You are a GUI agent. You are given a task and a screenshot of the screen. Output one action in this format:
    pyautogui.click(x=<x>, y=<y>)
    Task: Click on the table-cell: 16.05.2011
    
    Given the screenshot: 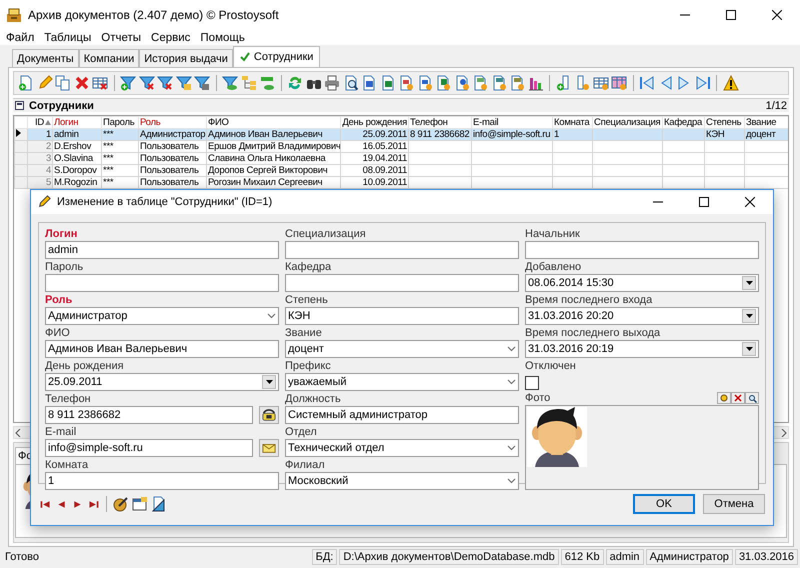 What is the action you would take?
    pyautogui.click(x=384, y=147)
    